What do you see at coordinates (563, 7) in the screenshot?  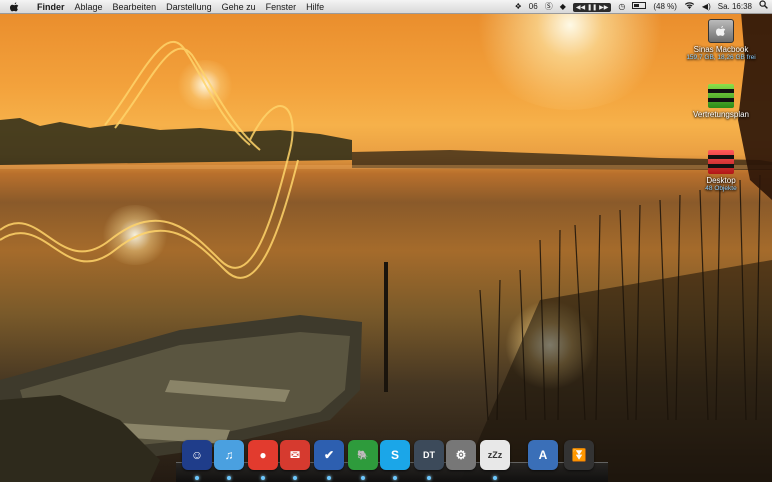 I see `evernote-status-icon: ◆` at bounding box center [563, 7].